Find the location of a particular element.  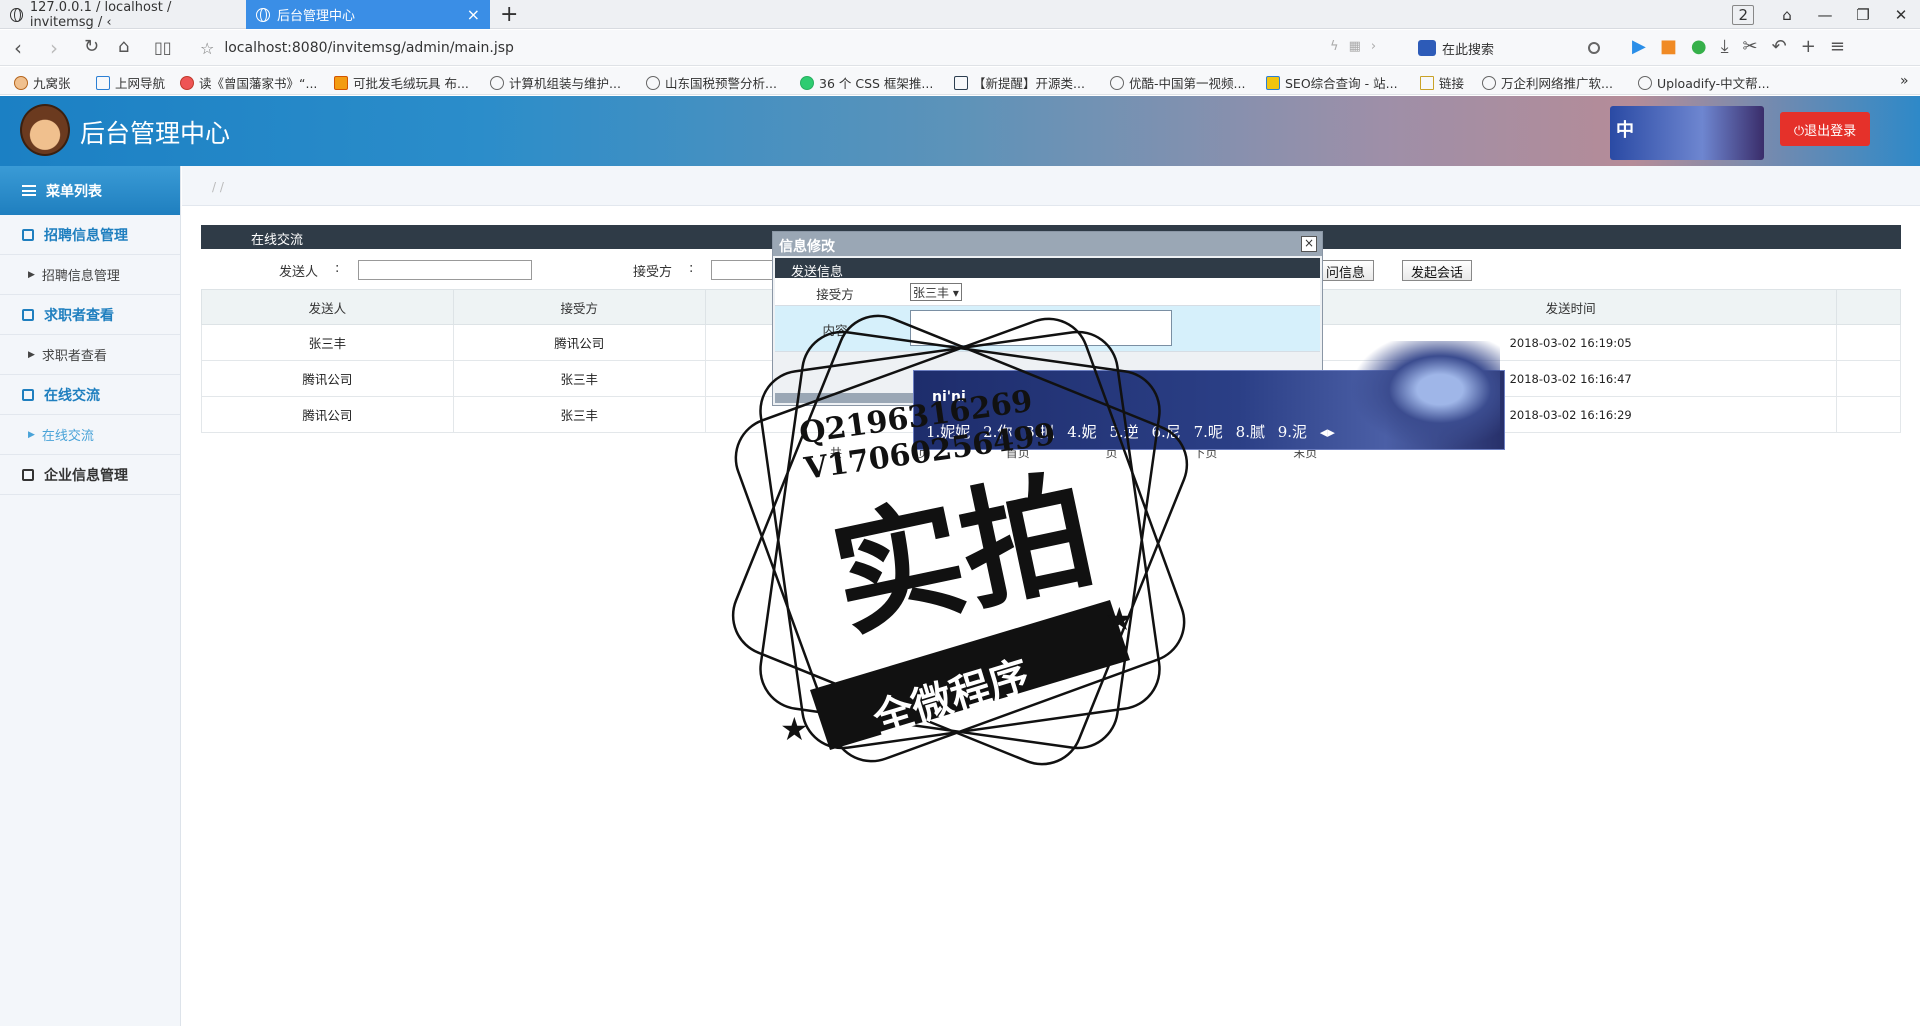

start-chat-button: 发起会话 is located at coordinates (1437, 270).